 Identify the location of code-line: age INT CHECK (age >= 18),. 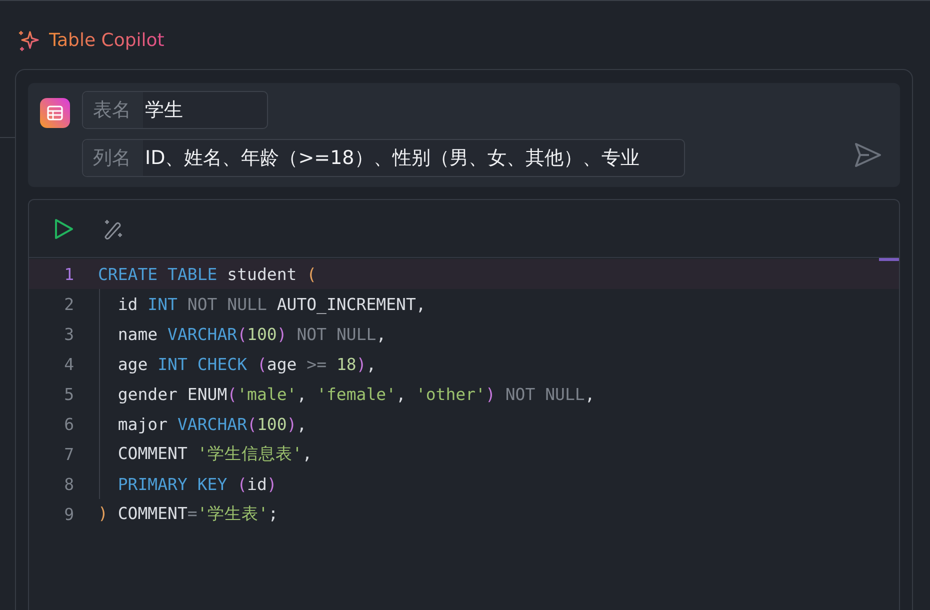
(246, 364).